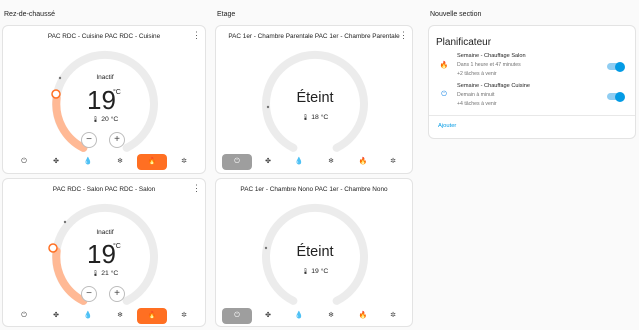  Describe the element at coordinates (320, 117) in the screenshot. I see `current-temperature-value: 18 °C` at that location.